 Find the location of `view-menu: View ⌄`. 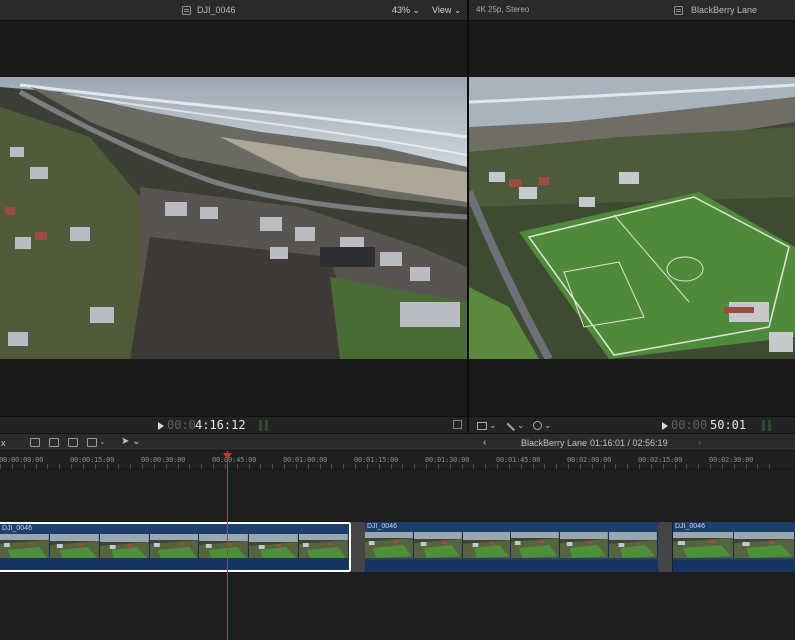

view-menu: View ⌄ is located at coordinates (446, 10).